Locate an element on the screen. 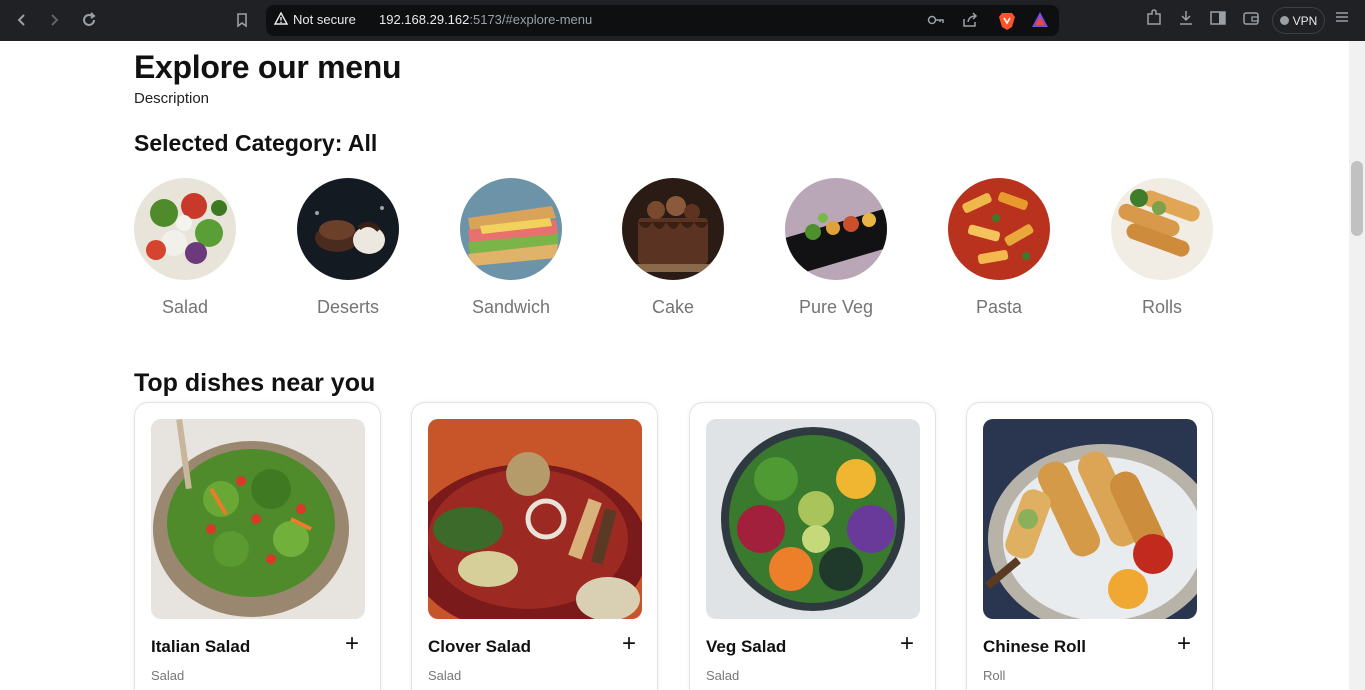 The image size is (1365, 690). vpn-button: VPN is located at coordinates (1298, 20).